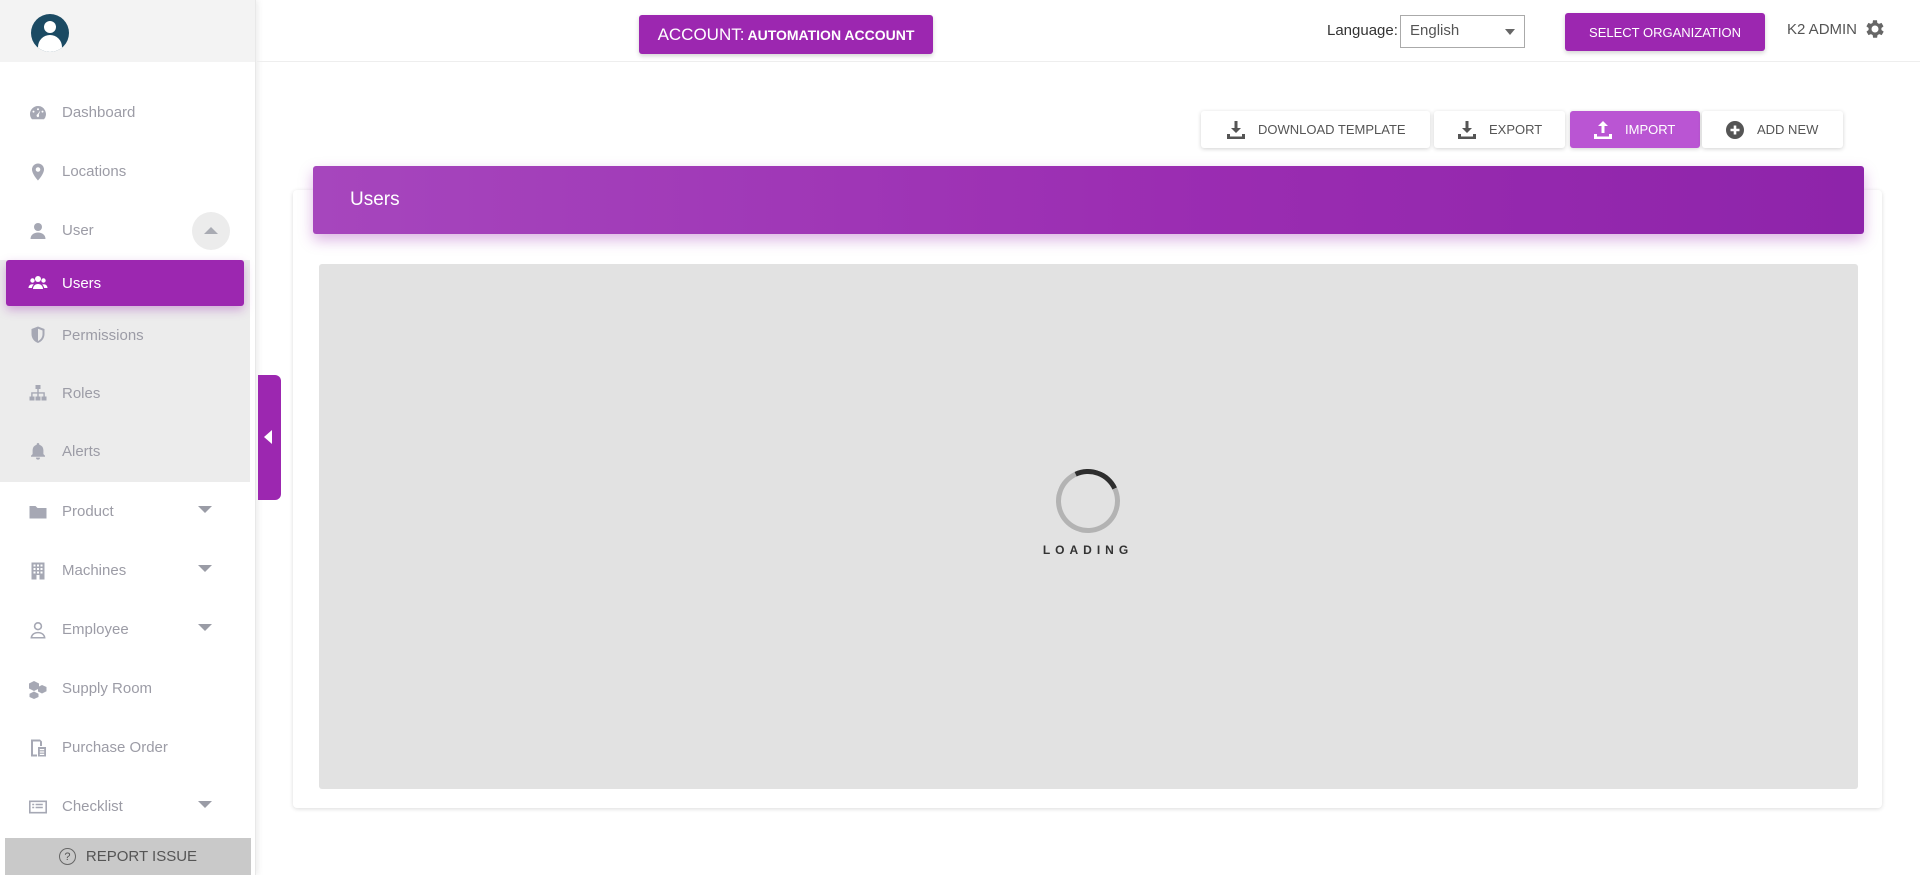  I want to click on report-issue-button: ? REPORT ISSUE, so click(128, 856).